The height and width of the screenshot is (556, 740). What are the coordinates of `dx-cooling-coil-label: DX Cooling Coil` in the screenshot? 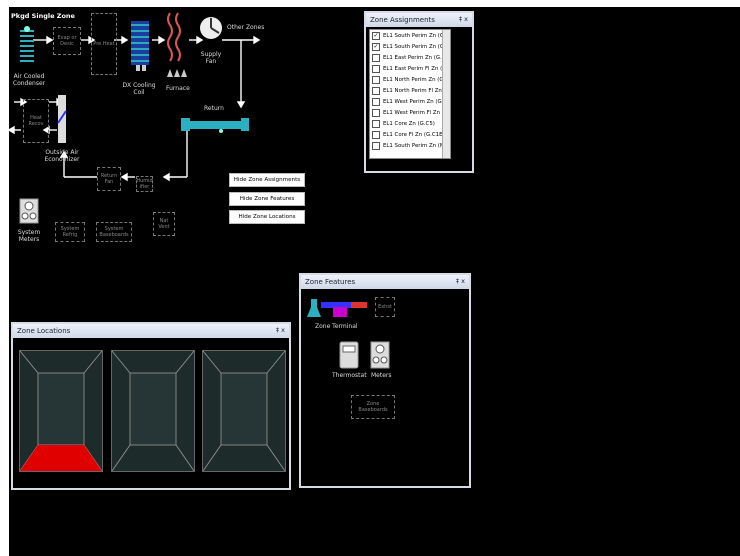 It's located at (139, 89).